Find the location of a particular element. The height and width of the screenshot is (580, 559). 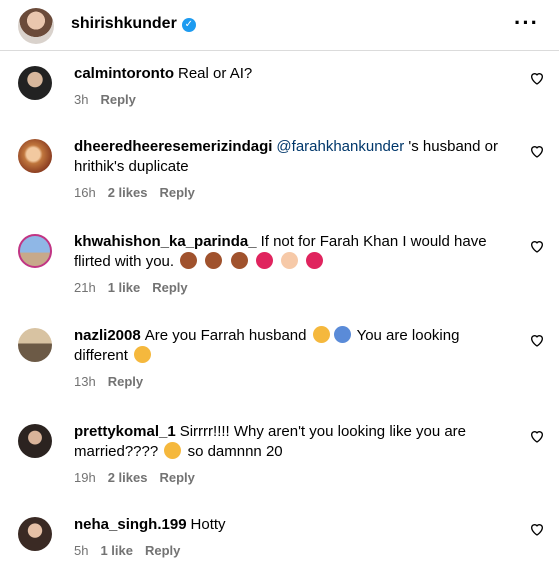

comment-body: calmintoronto Real or AI? 3h Reply is located at coordinates (294, 87).